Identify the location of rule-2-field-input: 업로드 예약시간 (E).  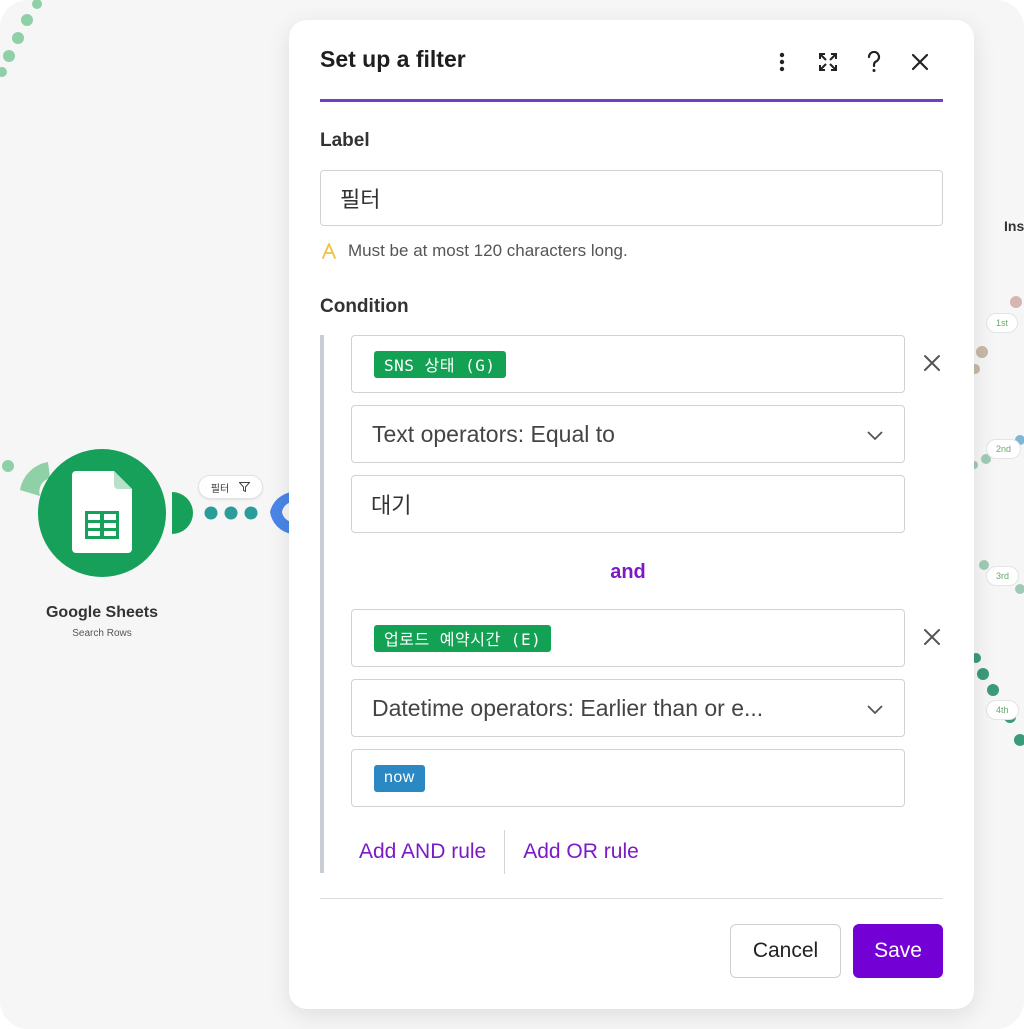
(628, 638).